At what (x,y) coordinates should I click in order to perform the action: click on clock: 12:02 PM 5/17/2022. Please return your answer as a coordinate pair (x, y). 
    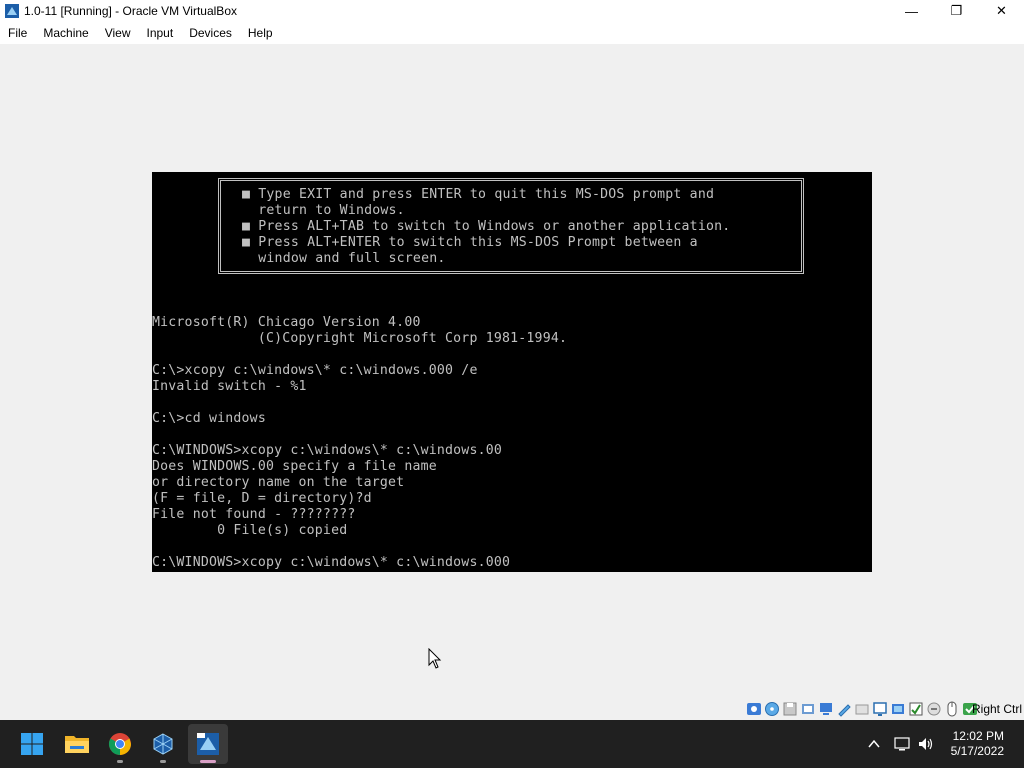
    Looking at the image, I should click on (977, 744).